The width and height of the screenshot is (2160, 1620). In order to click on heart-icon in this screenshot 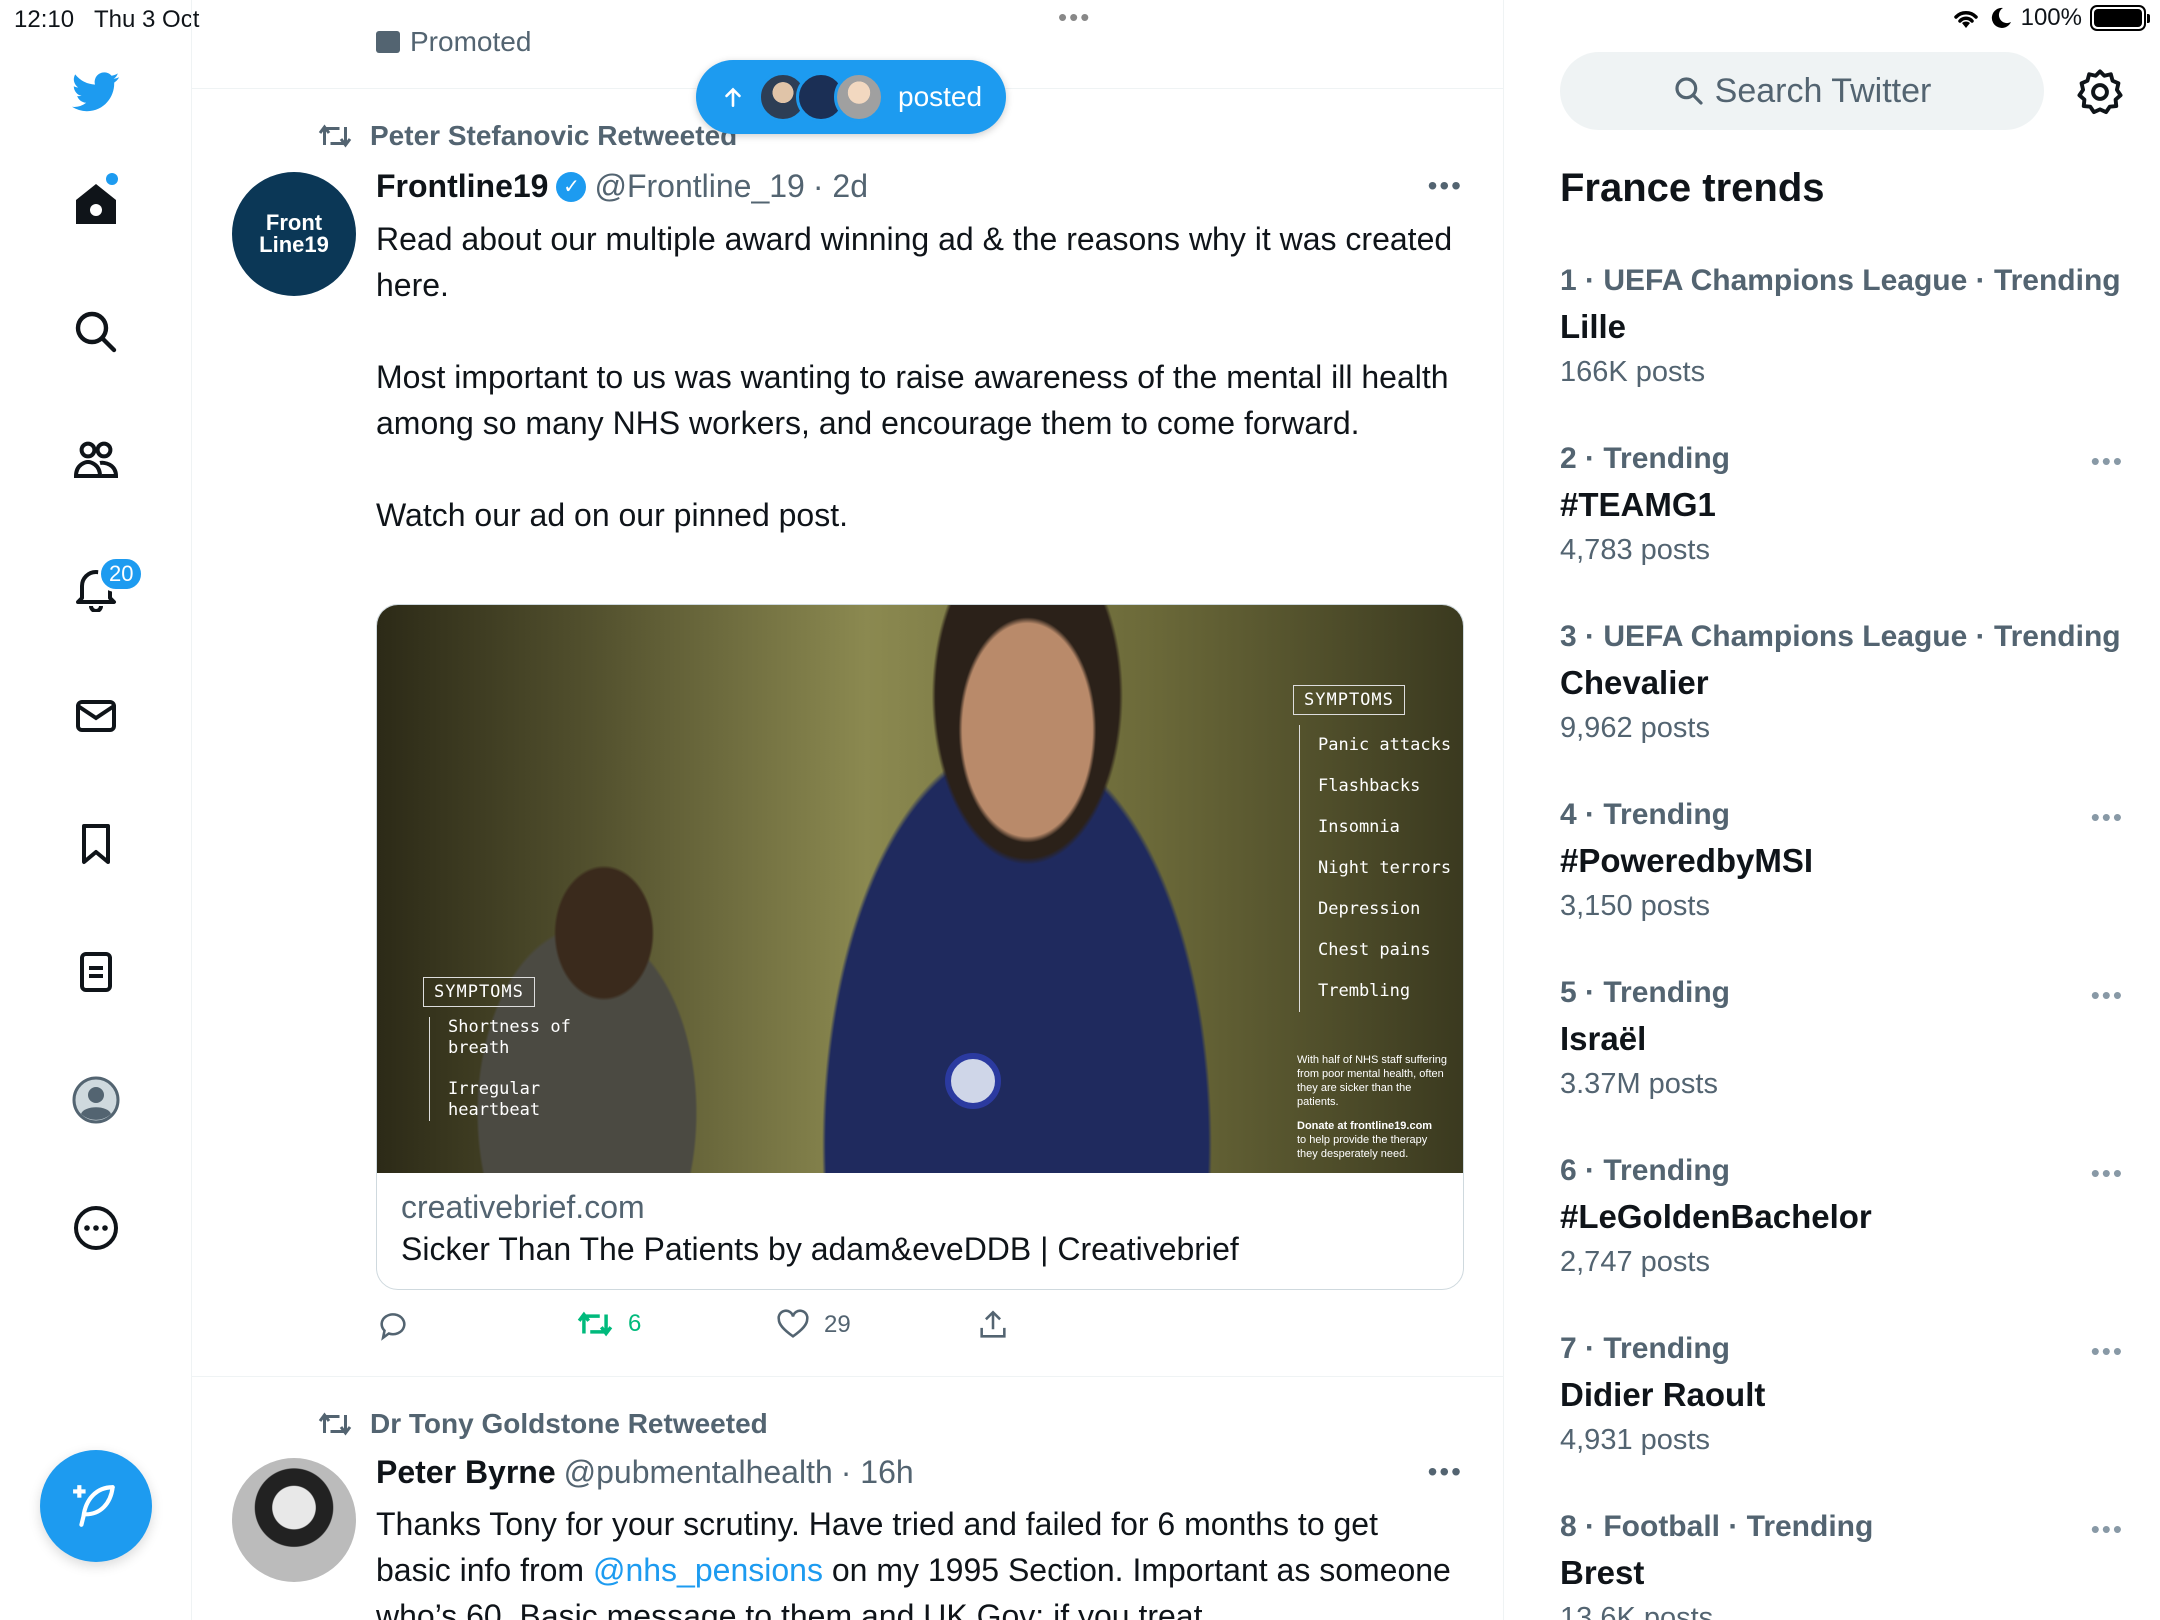, I will do `click(793, 1323)`.